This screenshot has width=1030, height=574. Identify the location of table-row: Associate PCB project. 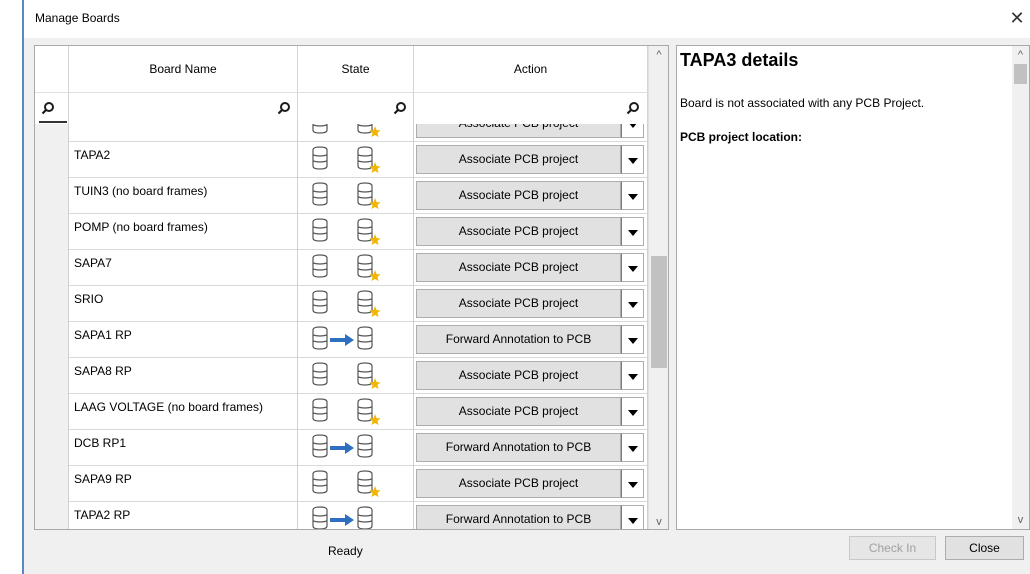
(351, 133).